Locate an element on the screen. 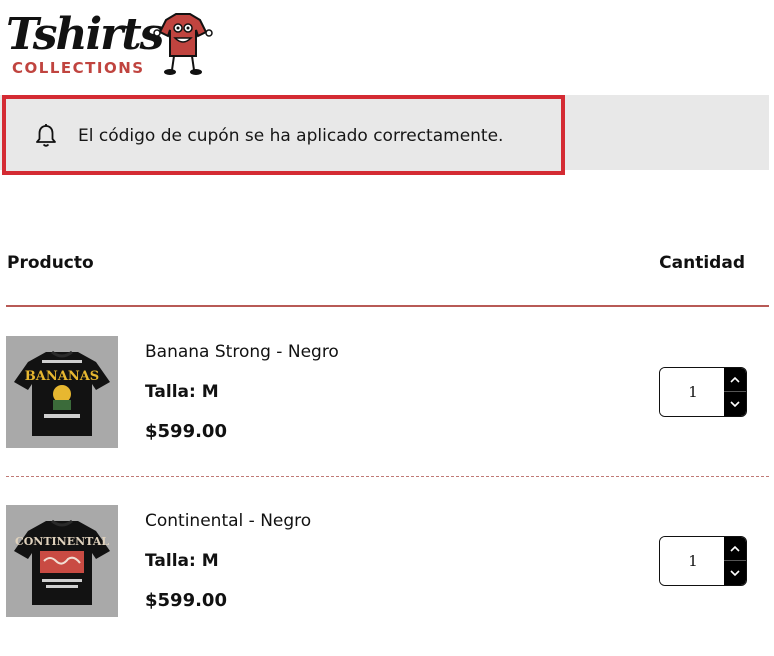 This screenshot has height=656, width=774. site-logo: Tshirts COLLECTIONS is located at coordinates (111, 44).